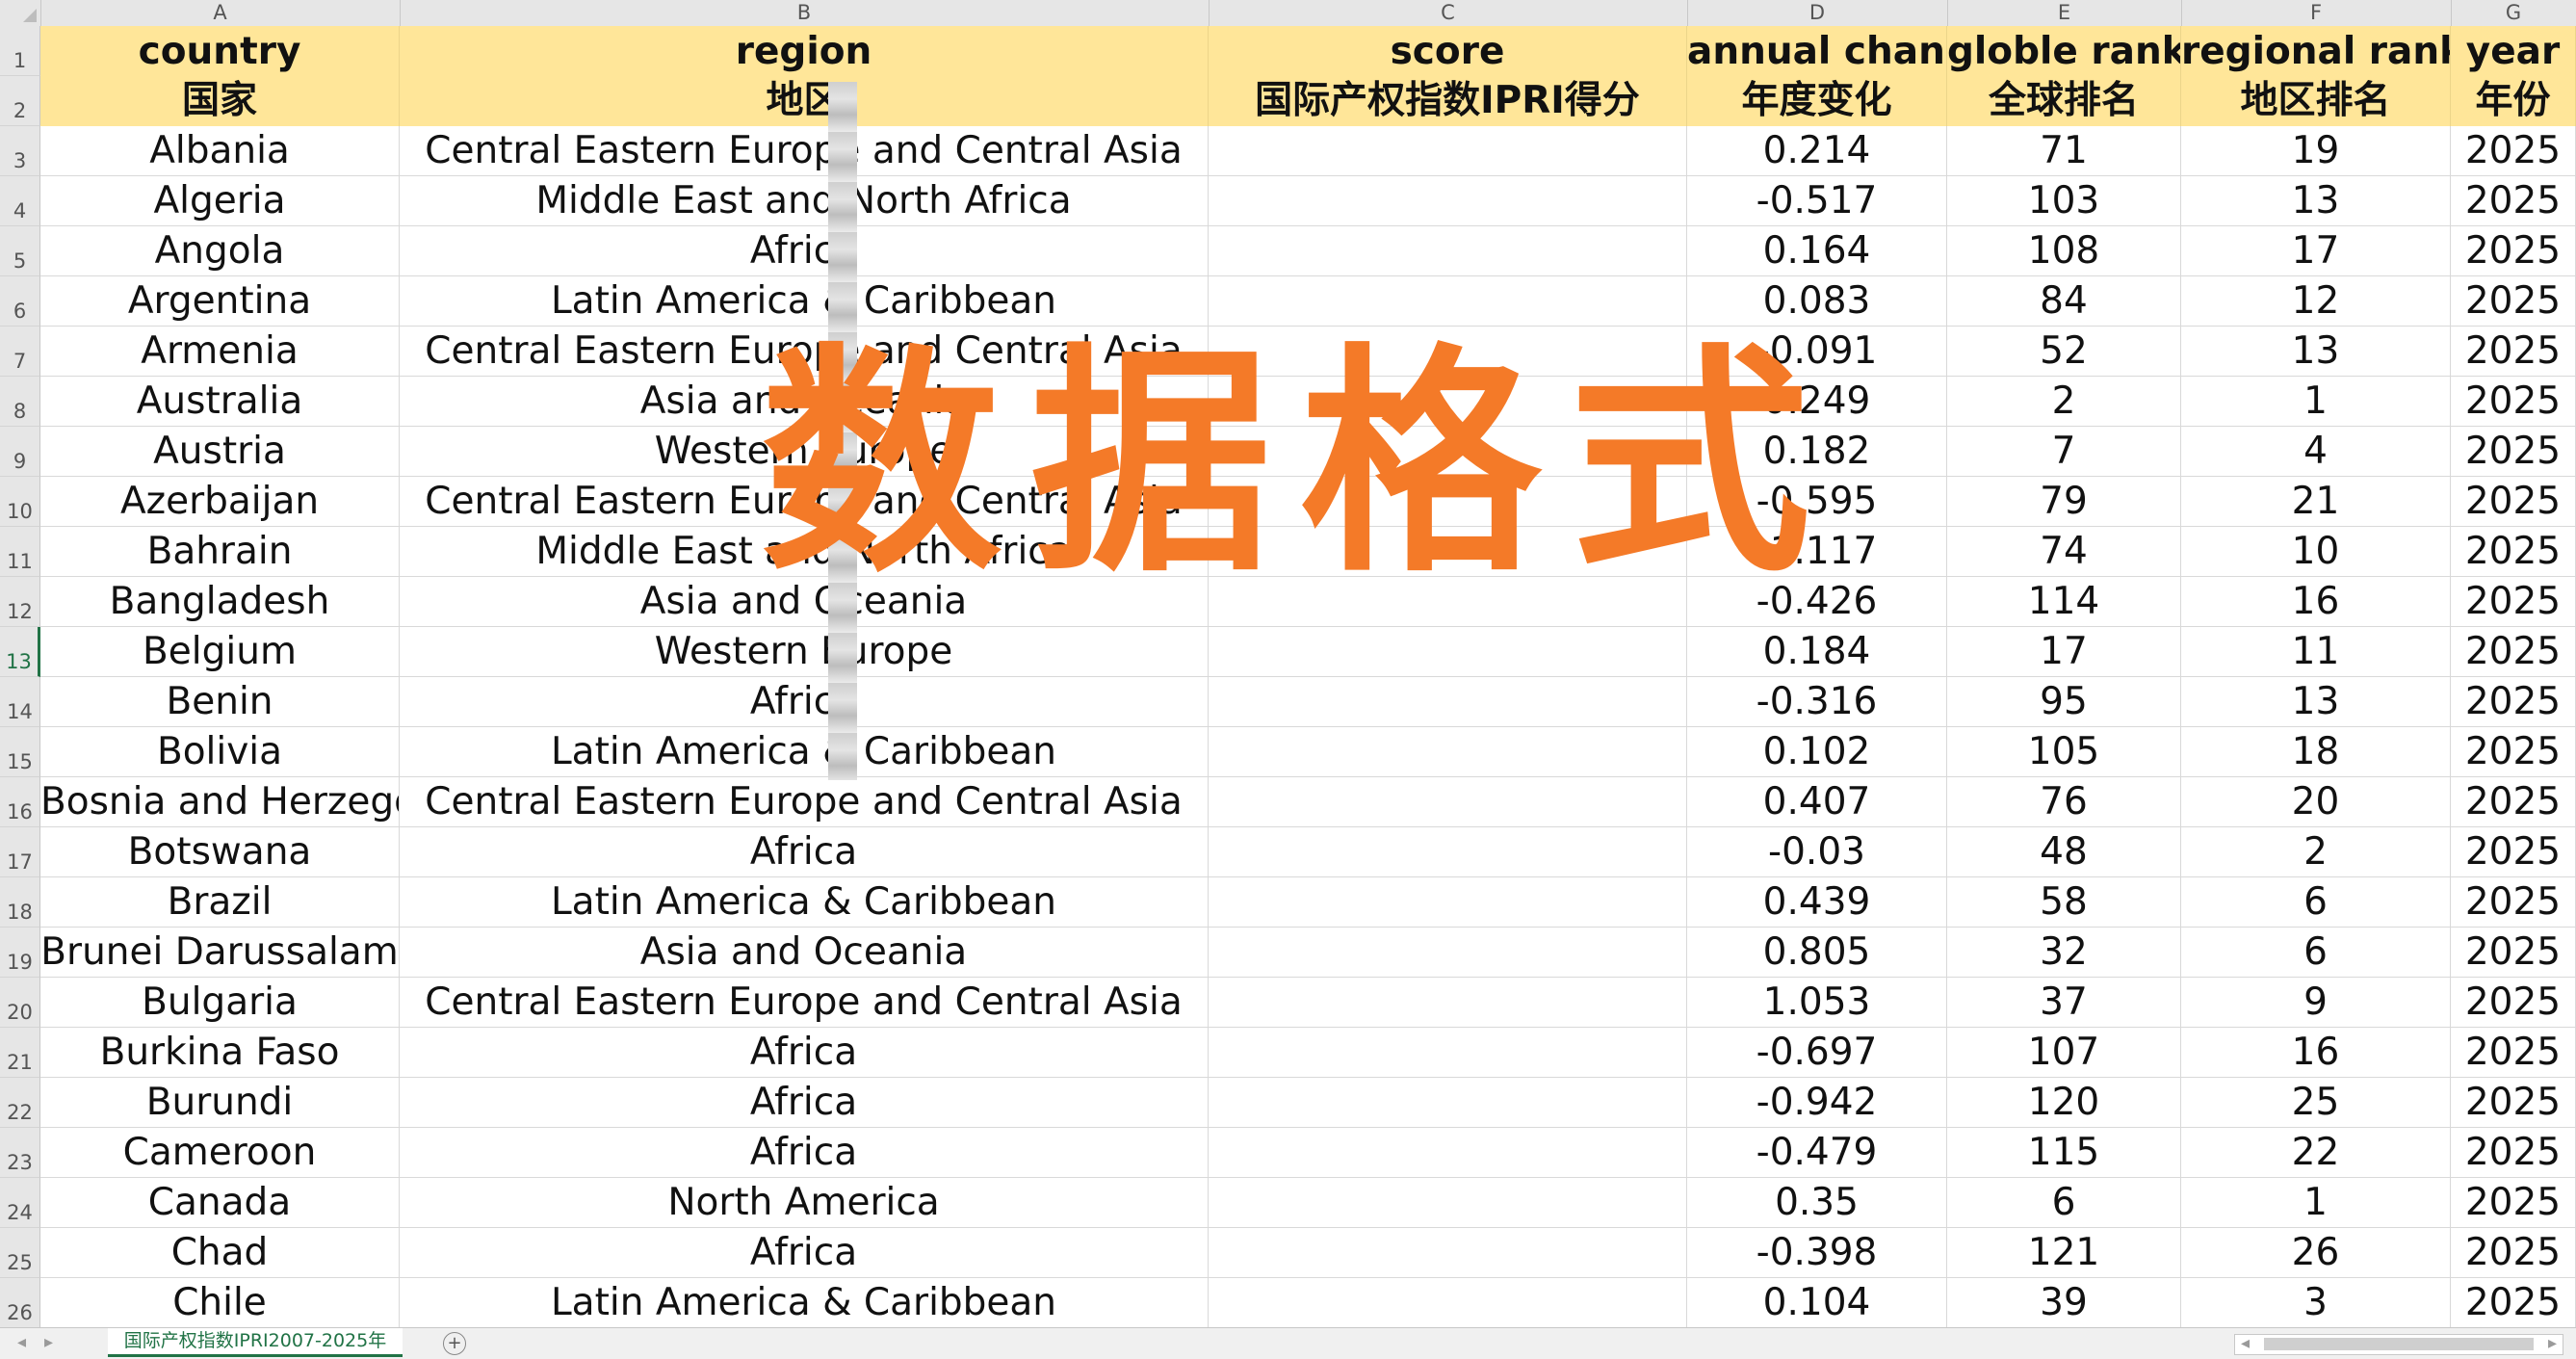  What do you see at coordinates (2552, 1343) in the screenshot?
I see `scroll-right-icon: ▸` at bounding box center [2552, 1343].